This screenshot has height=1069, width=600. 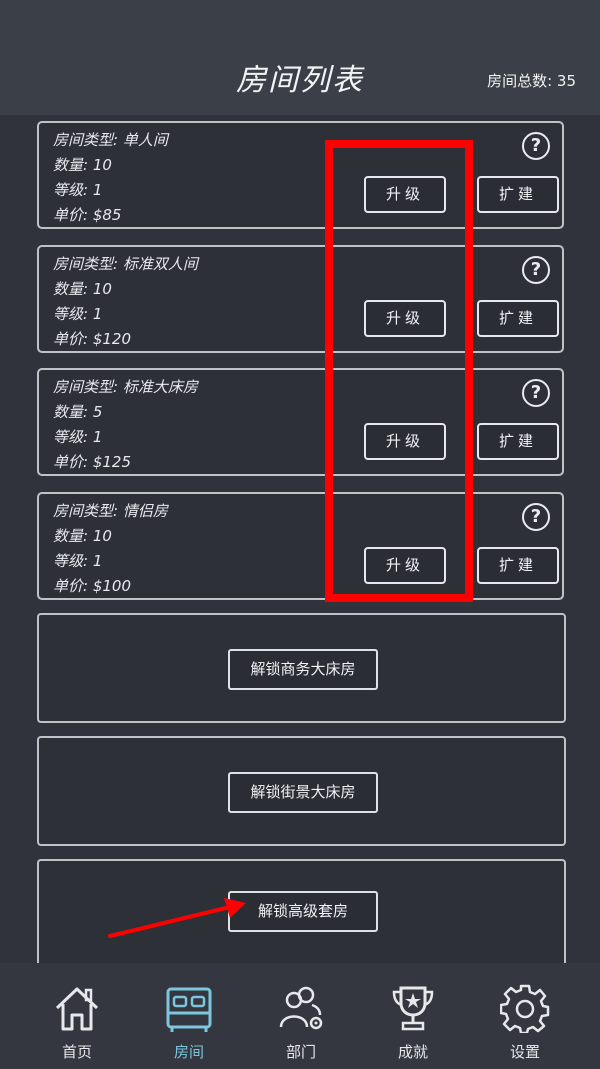 I want to click on gear-icon, so click(x=525, y=1008).